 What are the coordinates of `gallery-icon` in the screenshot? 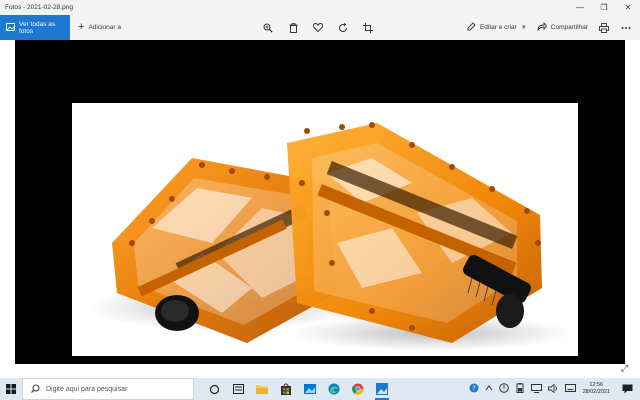 It's located at (10, 27).